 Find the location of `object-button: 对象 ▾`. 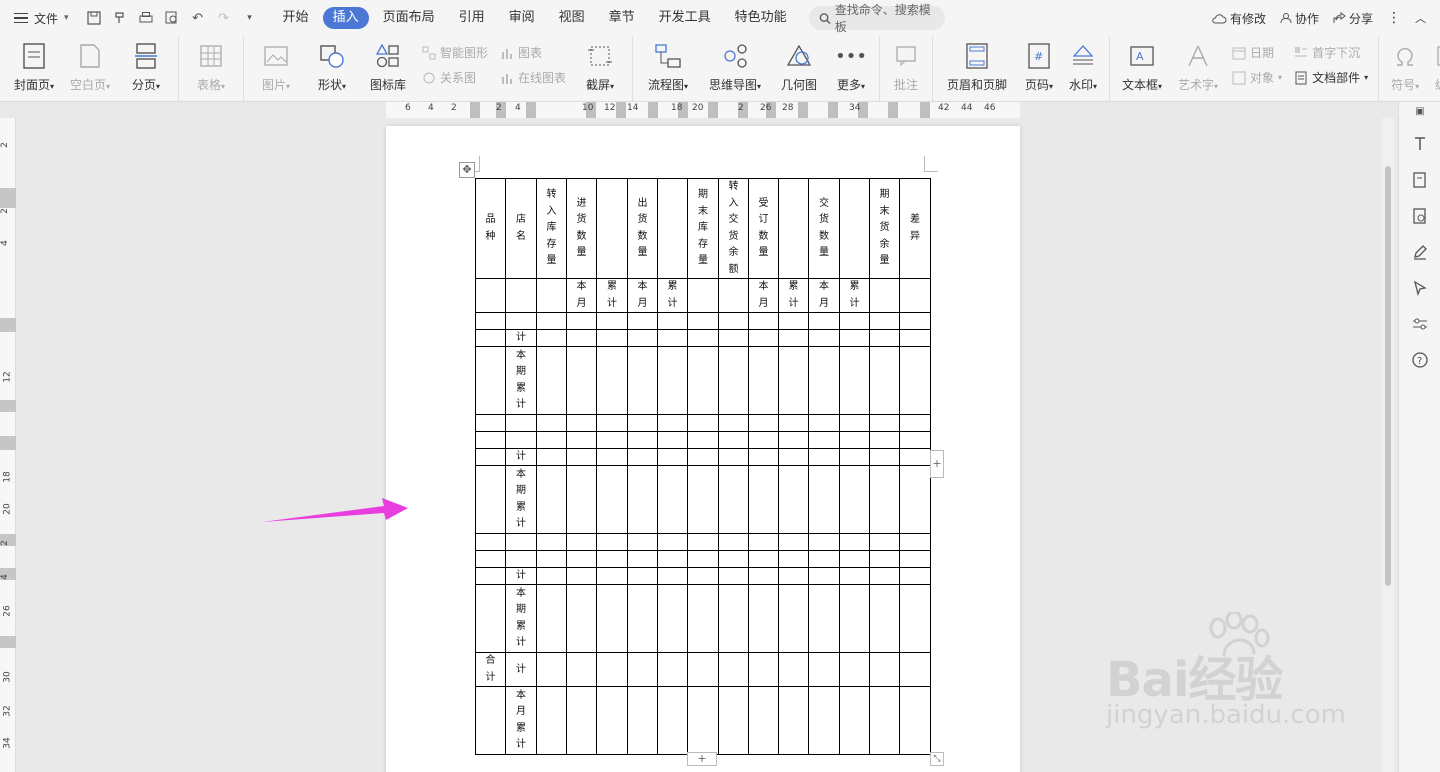

object-button: 对象 ▾ is located at coordinates (1257, 77).